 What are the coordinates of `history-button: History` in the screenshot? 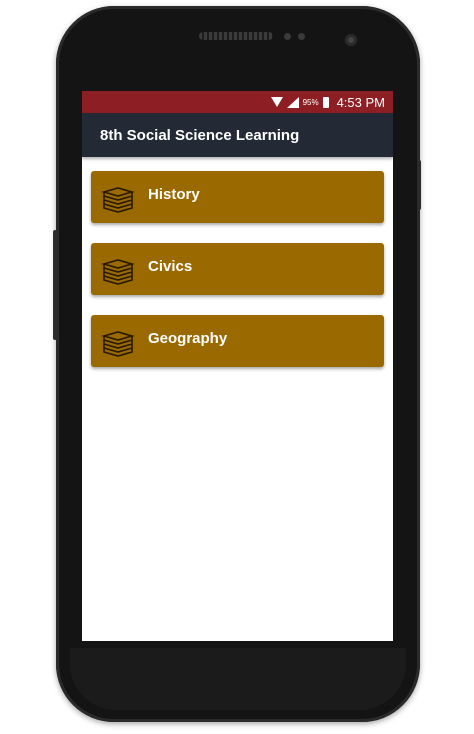 It's located at (237, 197).